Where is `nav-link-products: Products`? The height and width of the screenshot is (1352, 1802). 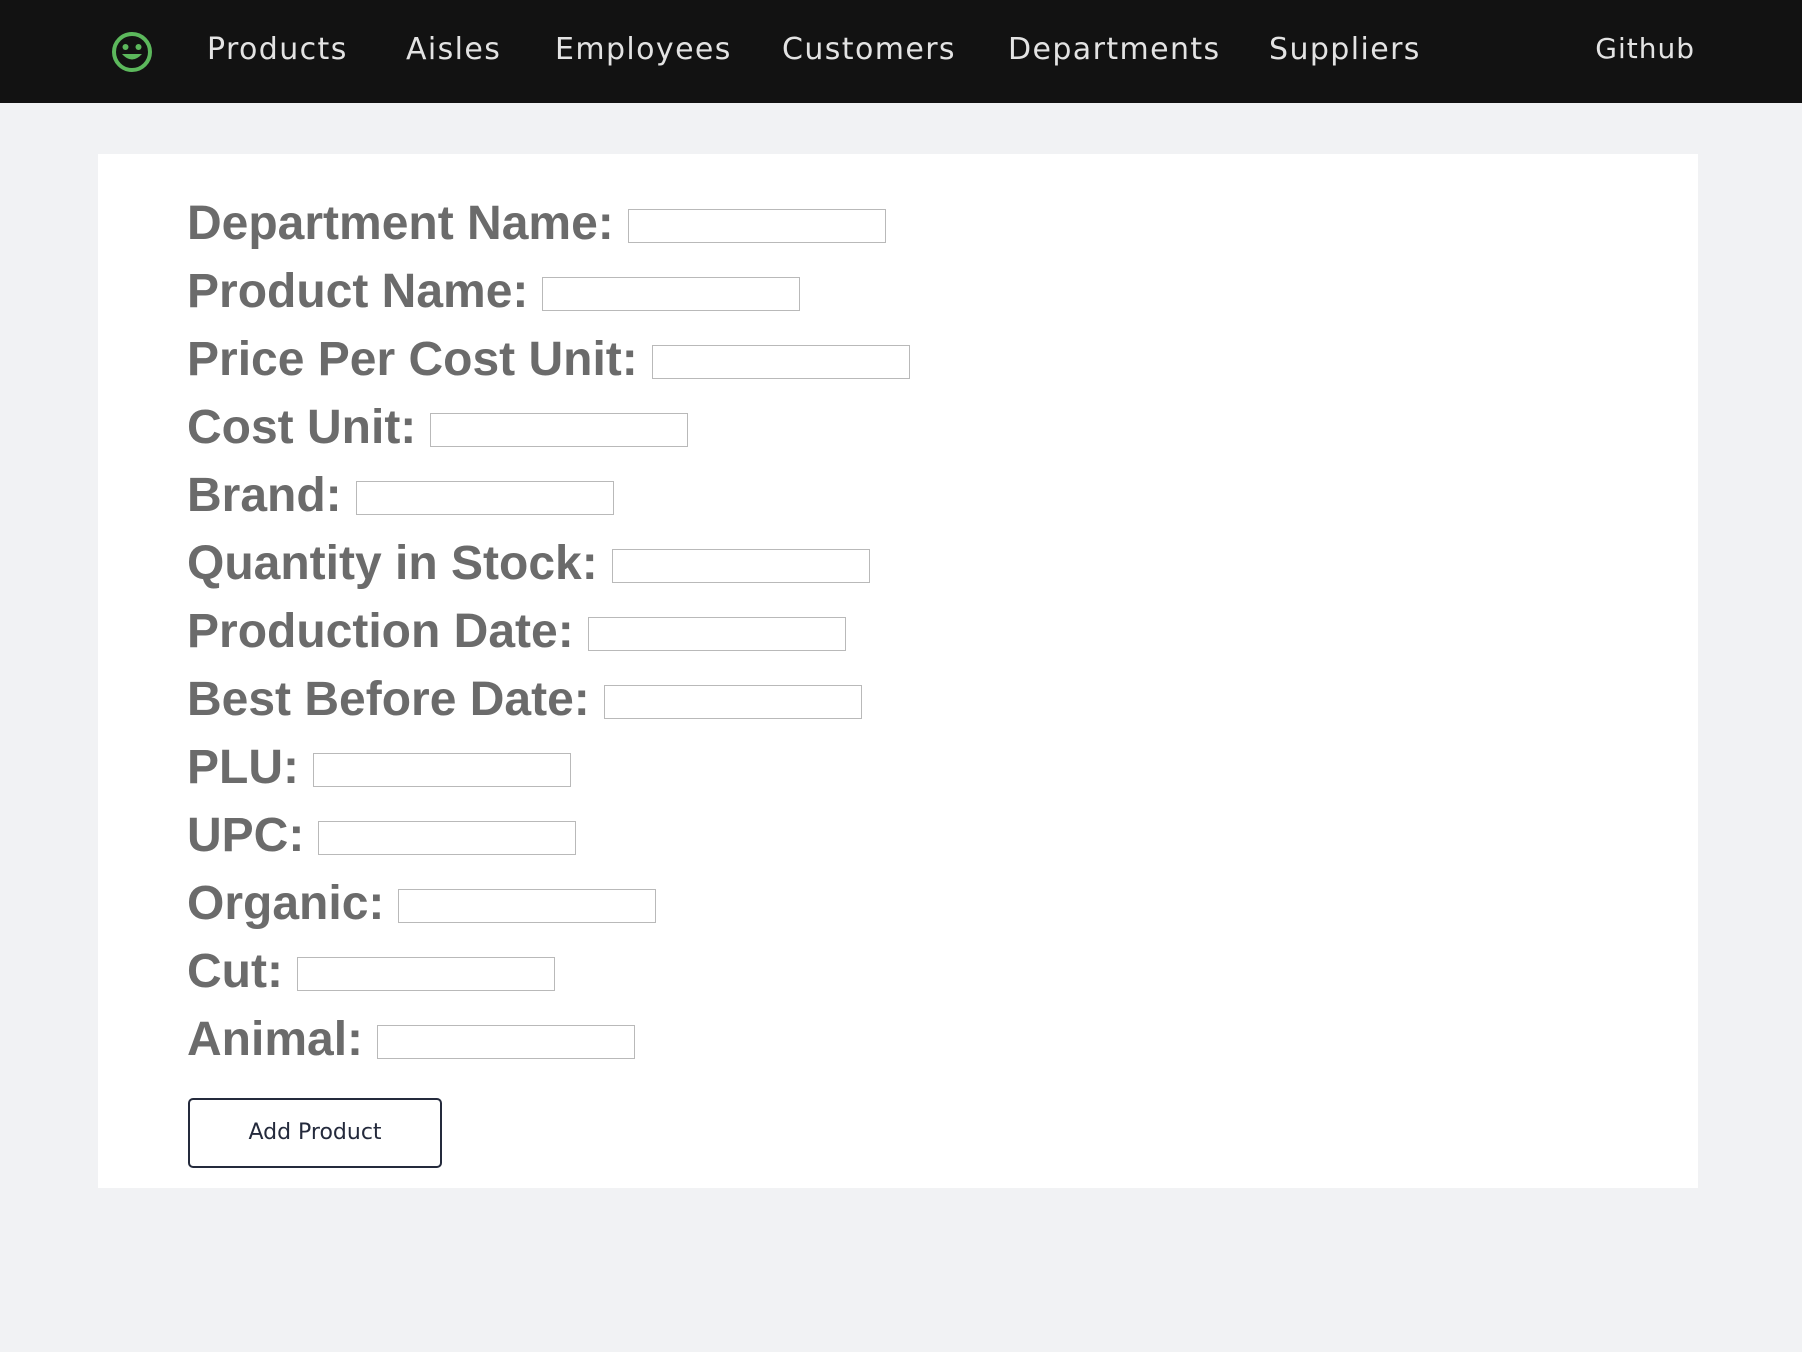
nav-link-products: Products is located at coordinates (277, 50).